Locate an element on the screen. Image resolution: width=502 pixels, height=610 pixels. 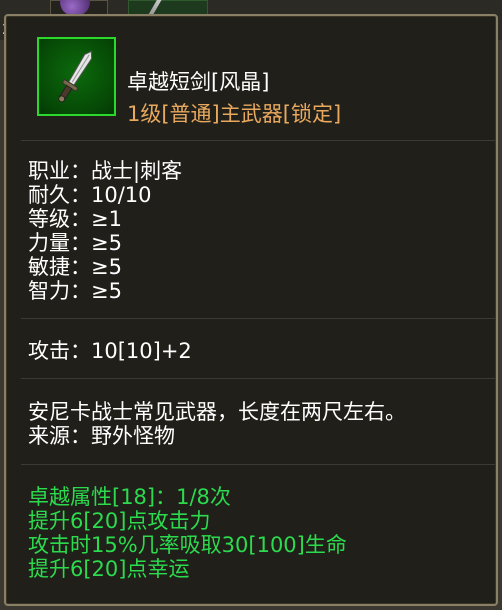
excellent-attribute: 提升6[20]点幸运 is located at coordinates (109, 569).